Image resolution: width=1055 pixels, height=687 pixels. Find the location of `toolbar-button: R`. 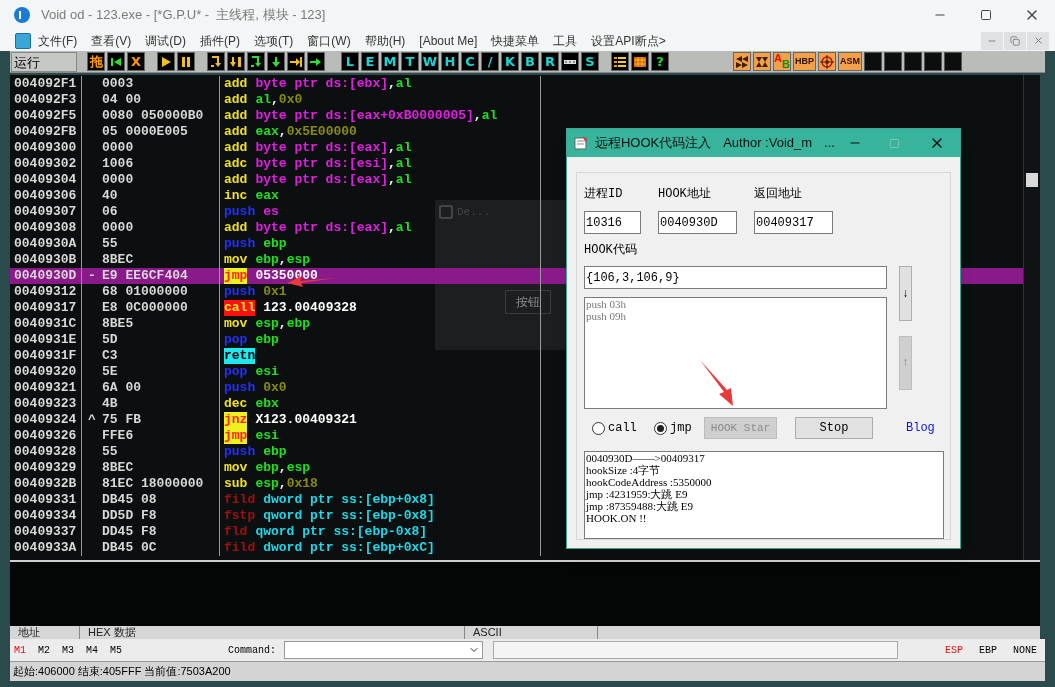

toolbar-button: R is located at coordinates (550, 61).